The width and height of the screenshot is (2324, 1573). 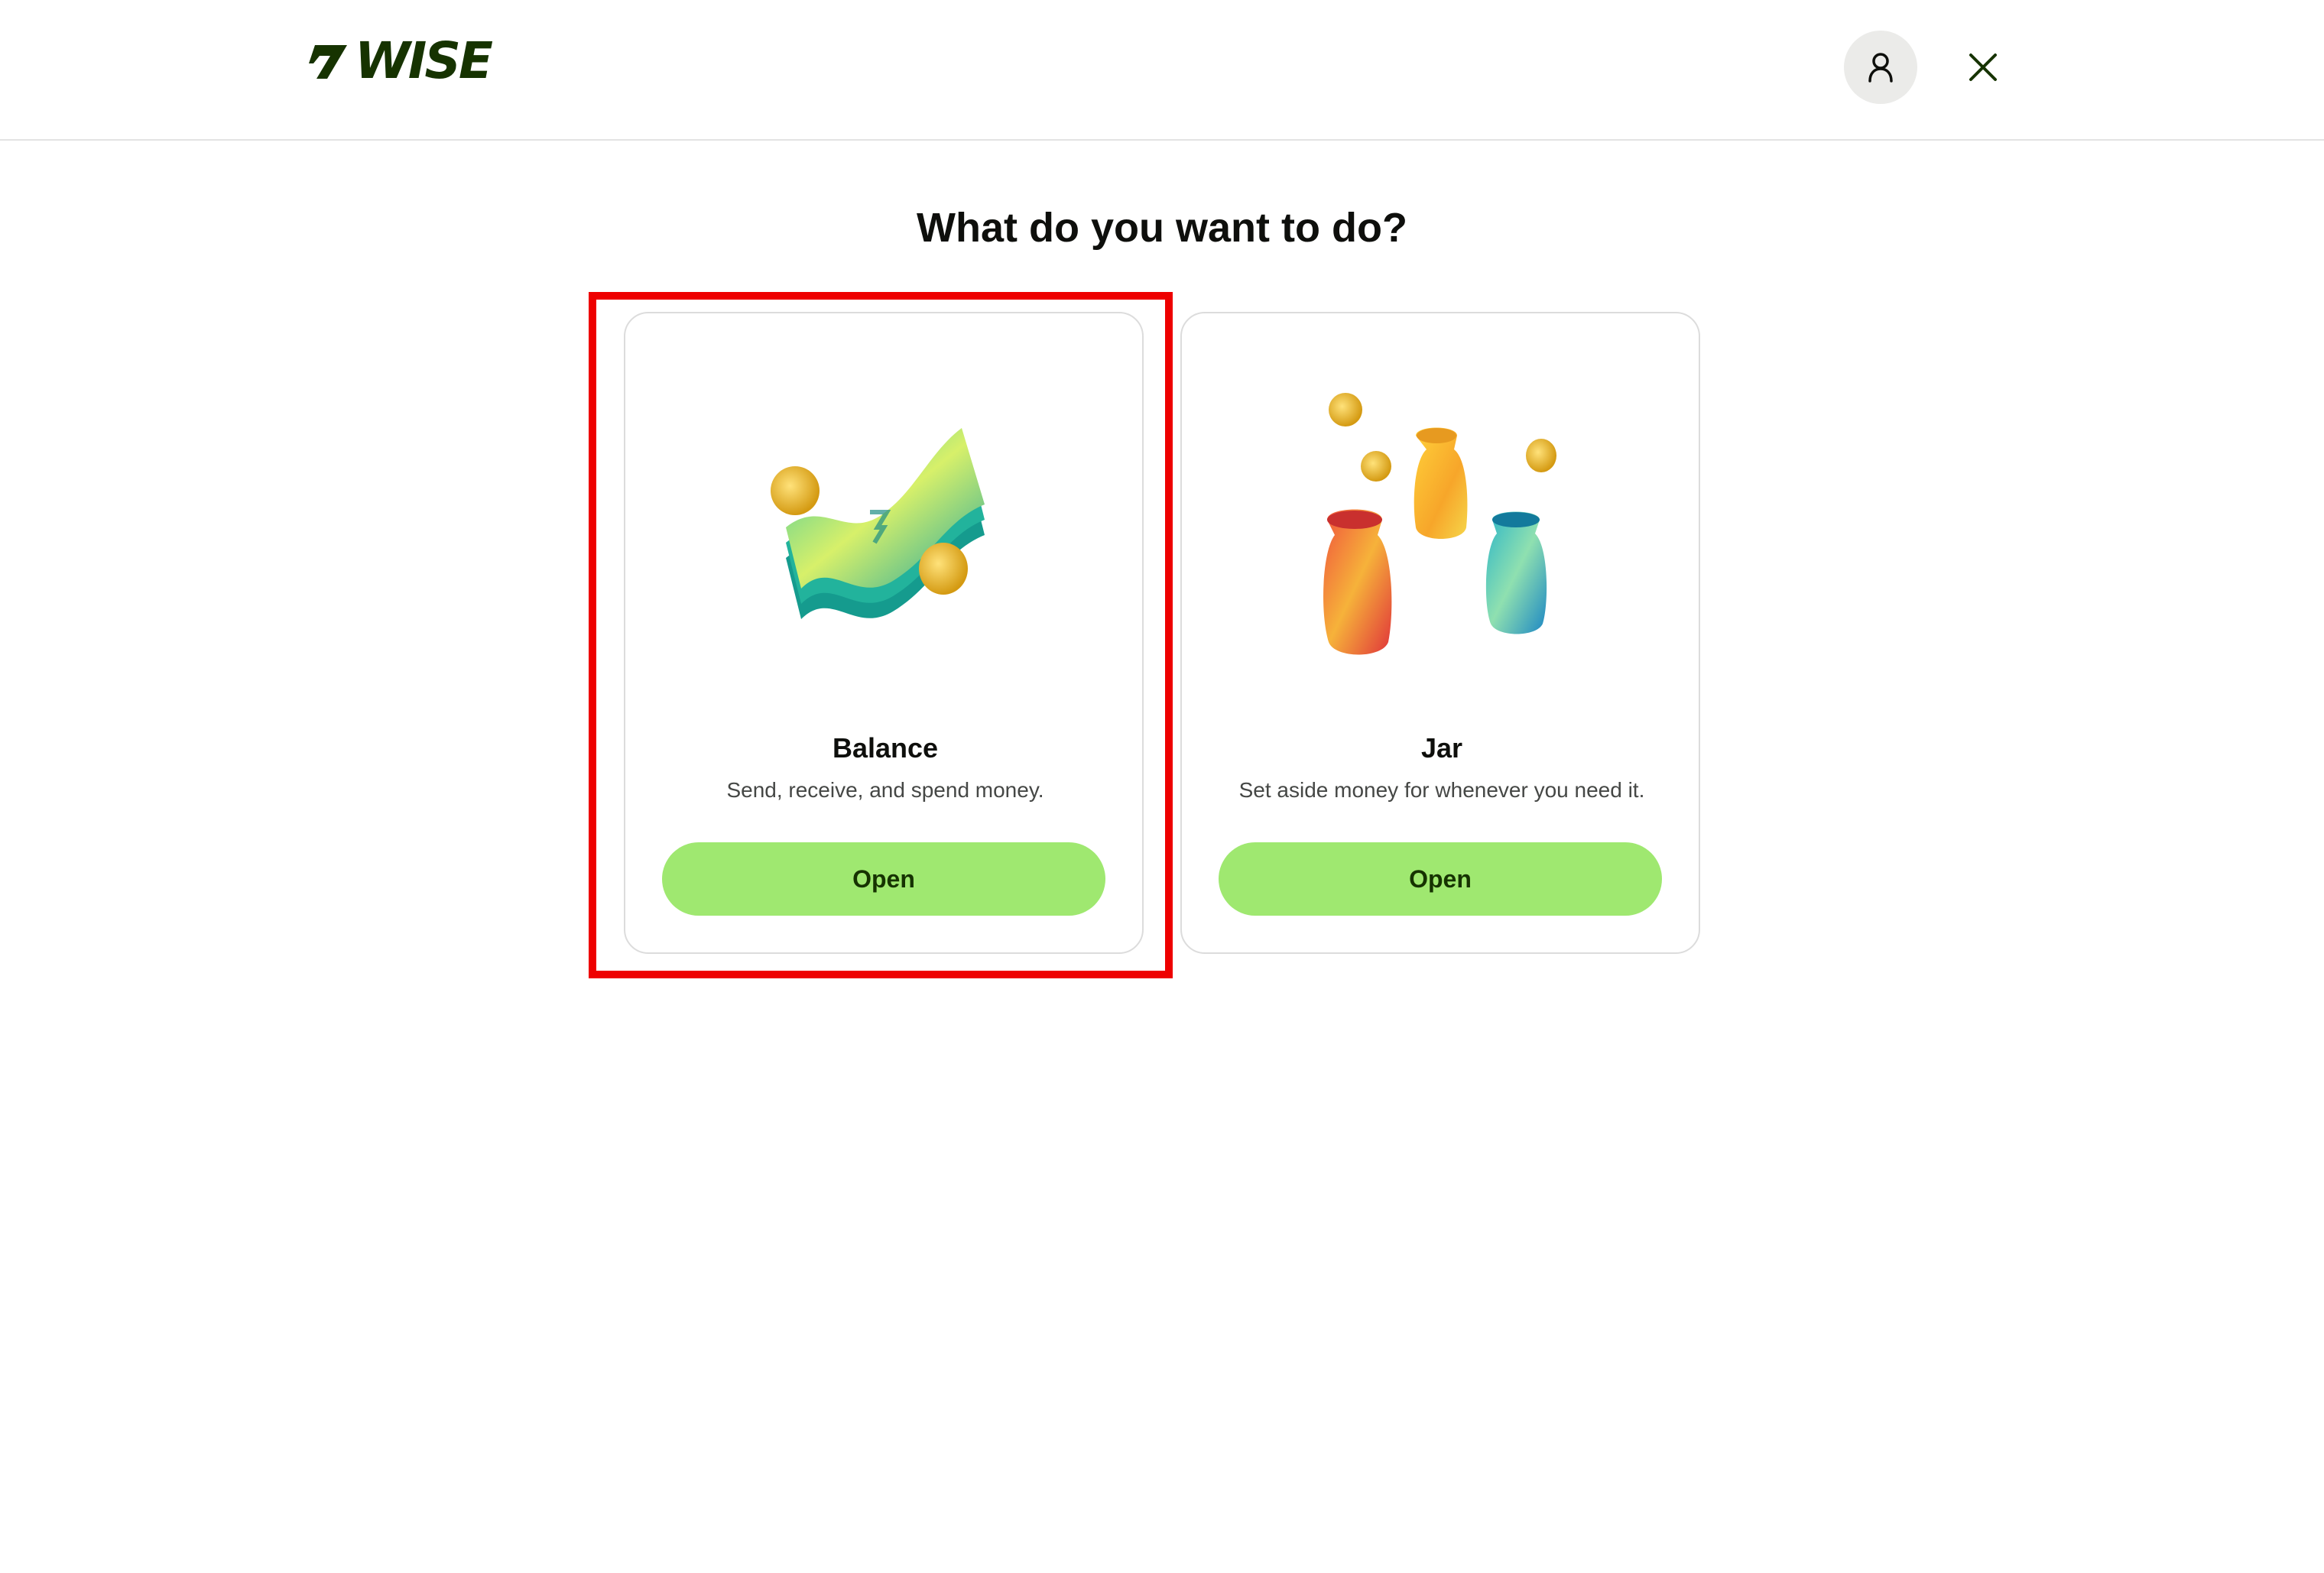 What do you see at coordinates (1162, 228) in the screenshot?
I see `page-title: What do you want to do?` at bounding box center [1162, 228].